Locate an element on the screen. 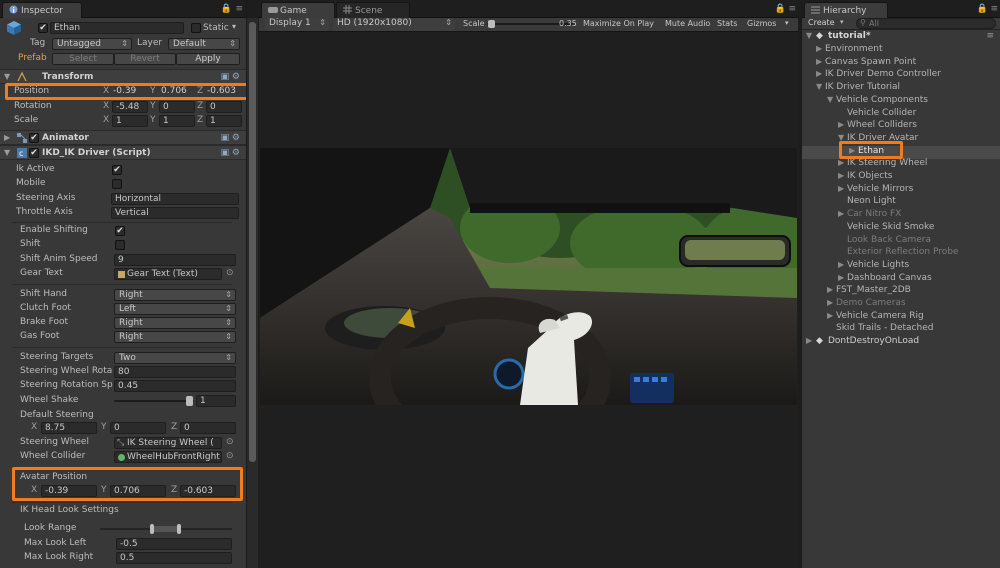 Image resolution: width=1000 pixels, height=568 pixels. object-name-field: Ethan is located at coordinates (117, 28).